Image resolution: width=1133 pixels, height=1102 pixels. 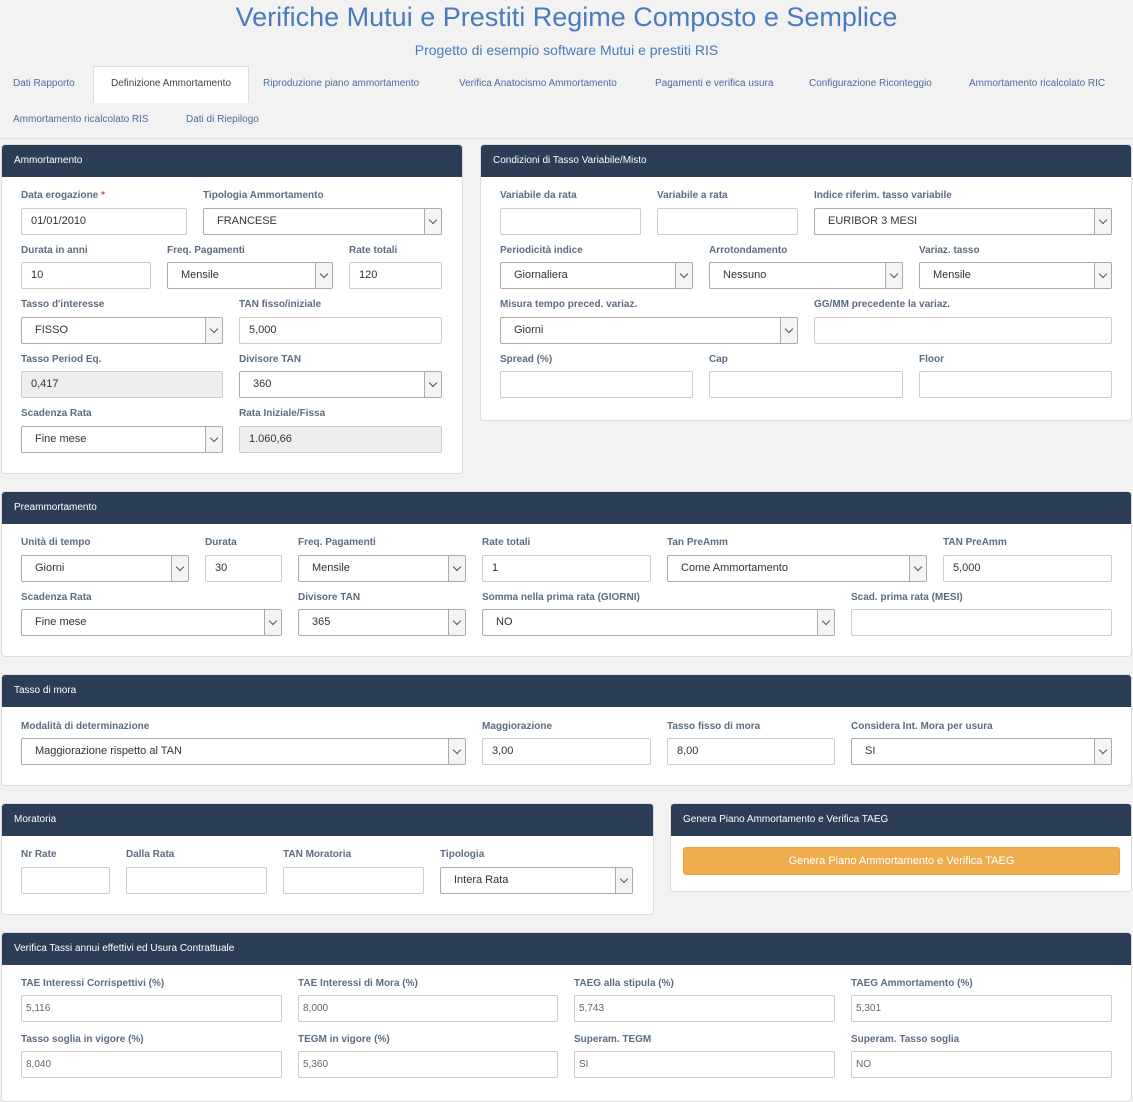 What do you see at coordinates (613, 1039) in the screenshot?
I see `superam-tegm-label: Superam. TEGM` at bounding box center [613, 1039].